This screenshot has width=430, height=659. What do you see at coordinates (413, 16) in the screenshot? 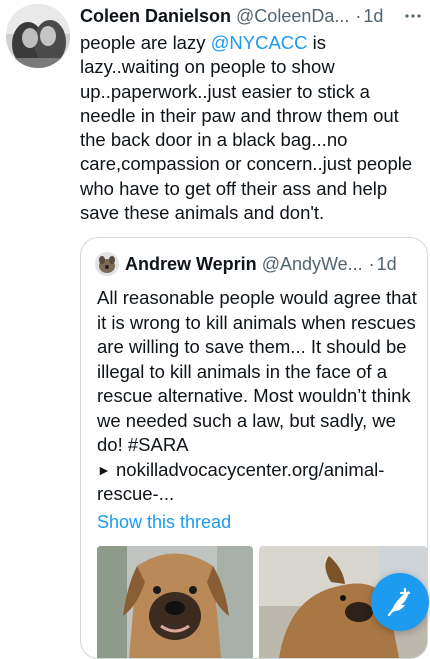
I see `more-horizontal-icon` at bounding box center [413, 16].